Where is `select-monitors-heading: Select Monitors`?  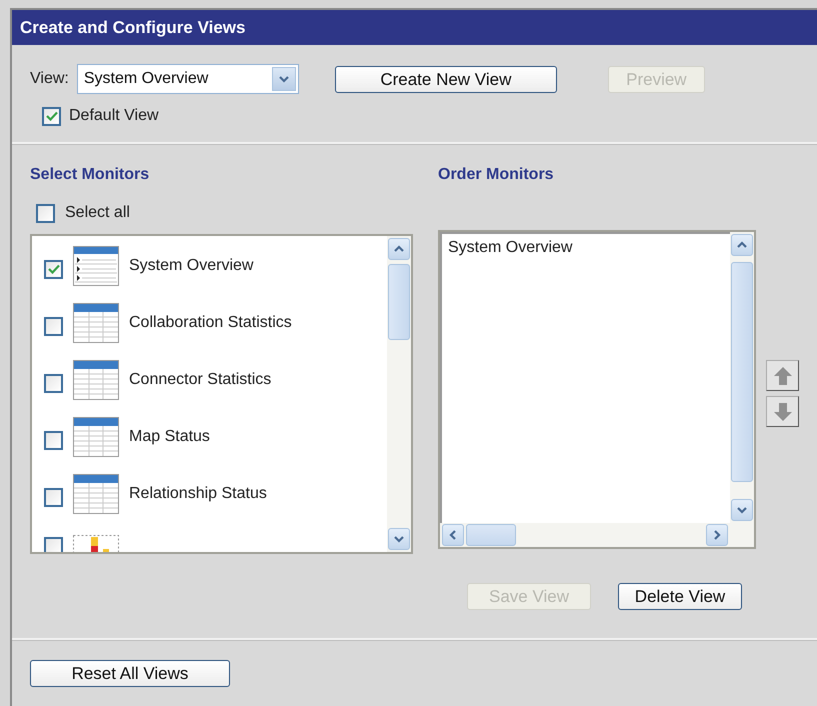 select-monitors-heading: Select Monitors is located at coordinates (90, 175).